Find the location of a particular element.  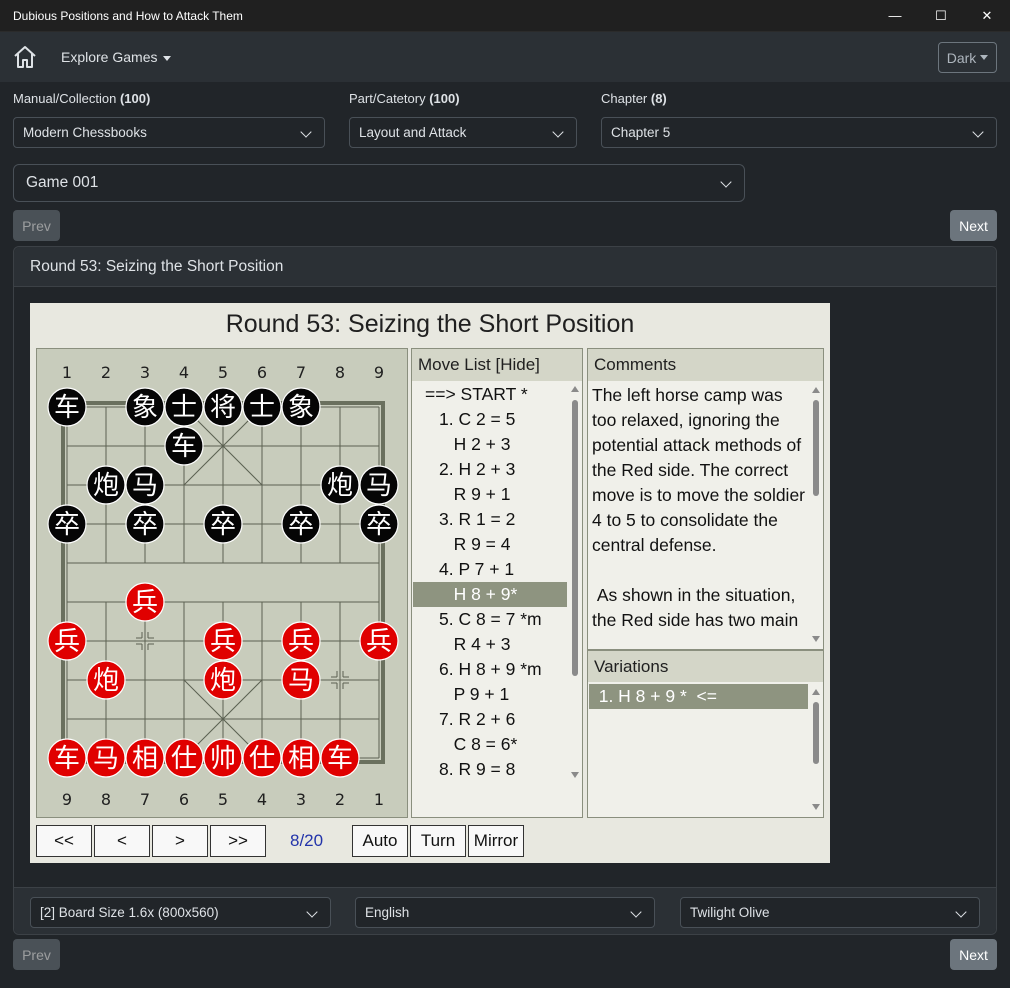

move-item: R 9 + 1 is located at coordinates (490, 494).